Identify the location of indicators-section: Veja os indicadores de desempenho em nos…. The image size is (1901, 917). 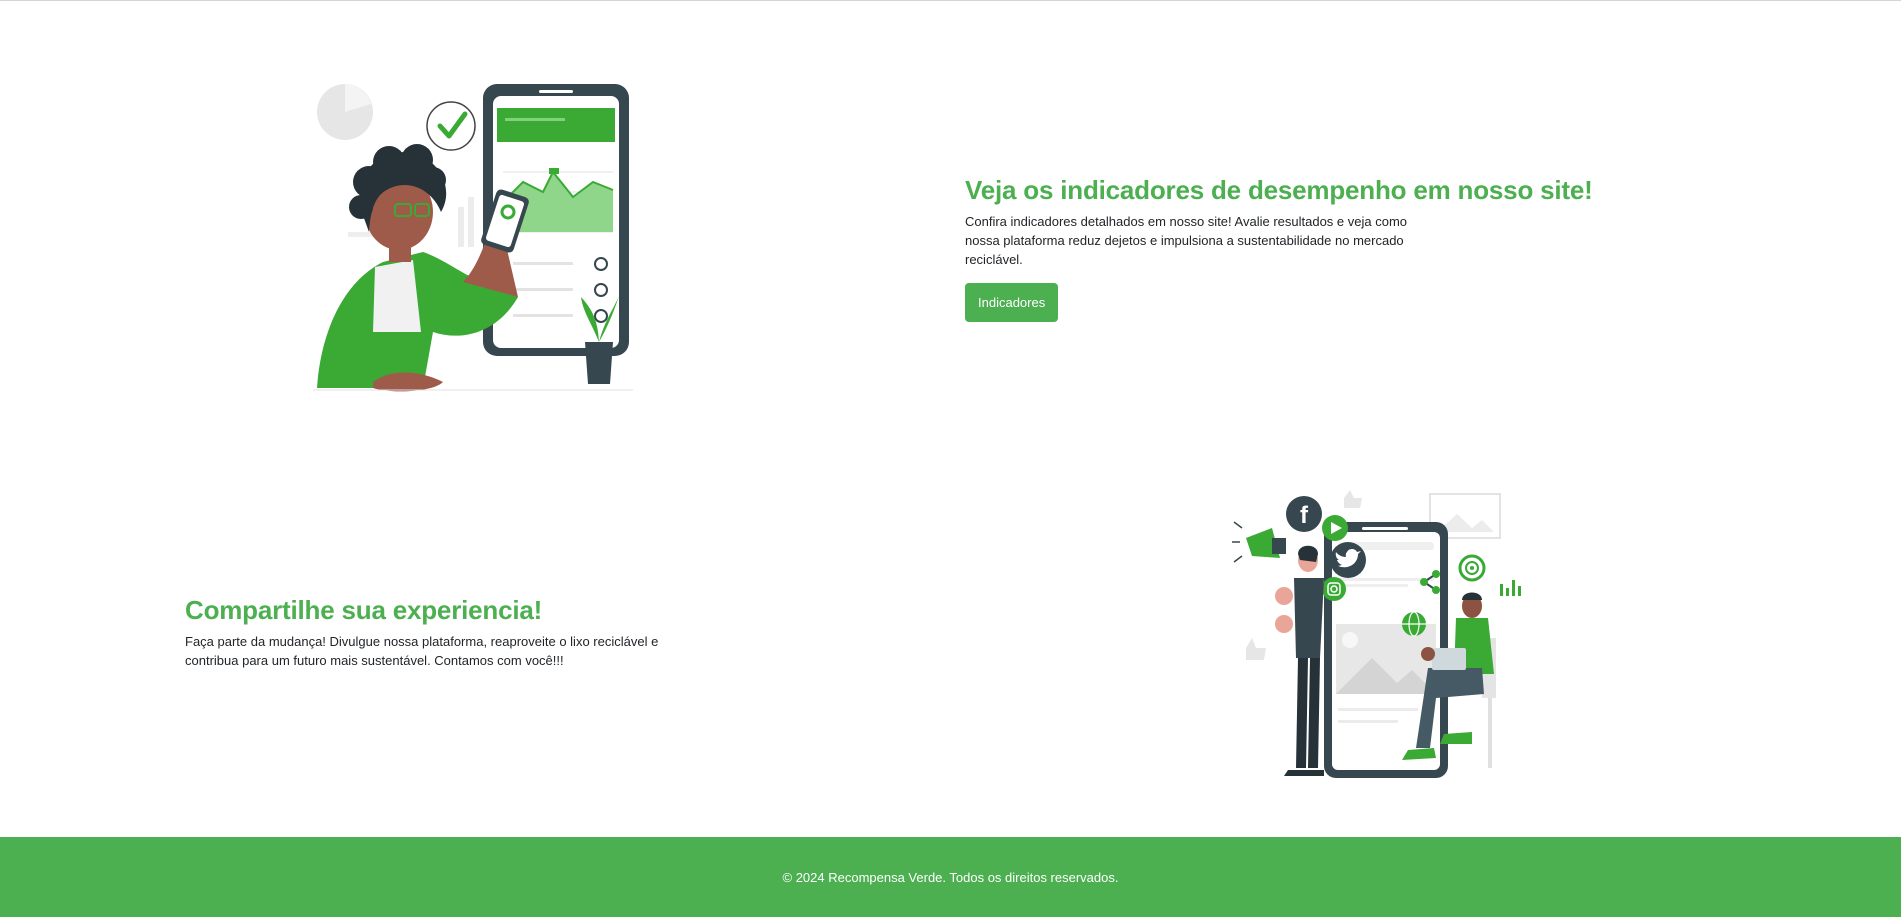
(1279, 248).